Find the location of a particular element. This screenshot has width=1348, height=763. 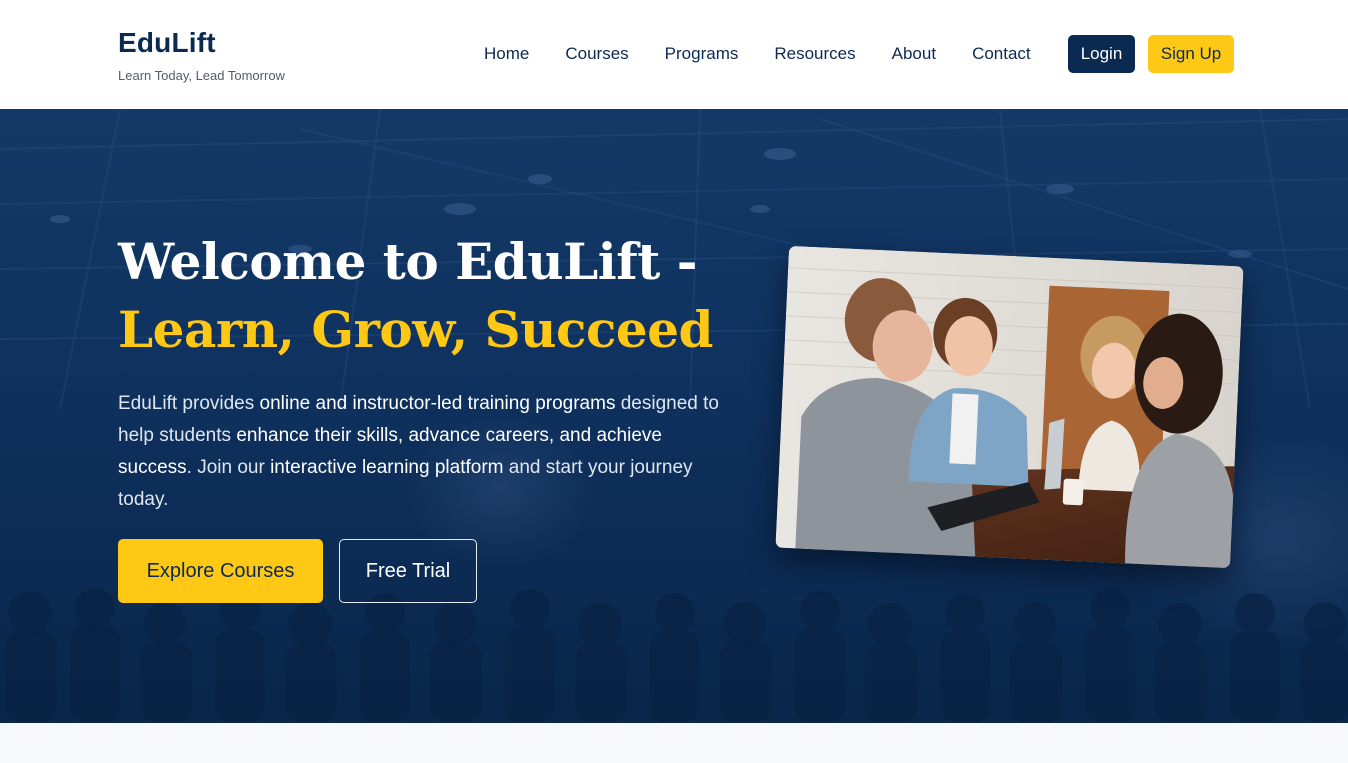

brand-tagline: Learn Today, Lead Tomorrow is located at coordinates (201, 75).